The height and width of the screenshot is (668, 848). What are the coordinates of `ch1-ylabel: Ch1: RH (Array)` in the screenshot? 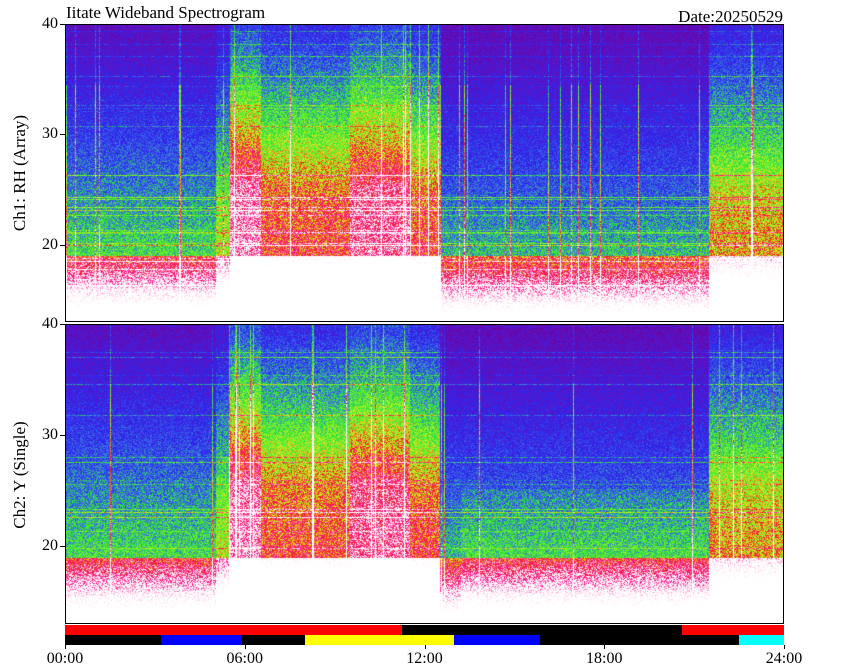 It's located at (19, 173).